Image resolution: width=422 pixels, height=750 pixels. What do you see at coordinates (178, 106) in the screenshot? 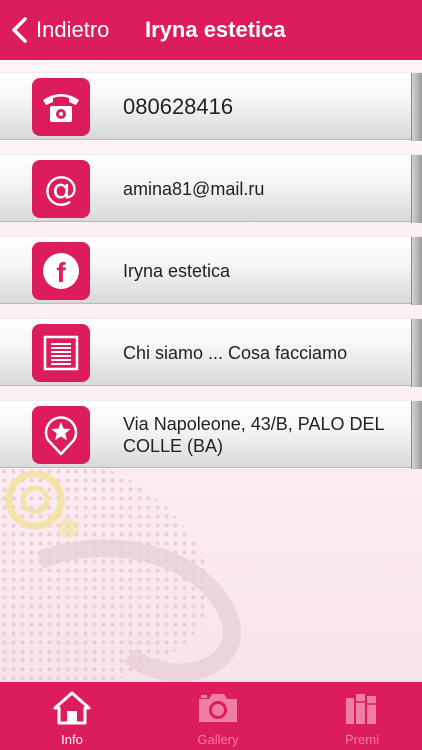
I see `phone-number: 080628416` at bounding box center [178, 106].